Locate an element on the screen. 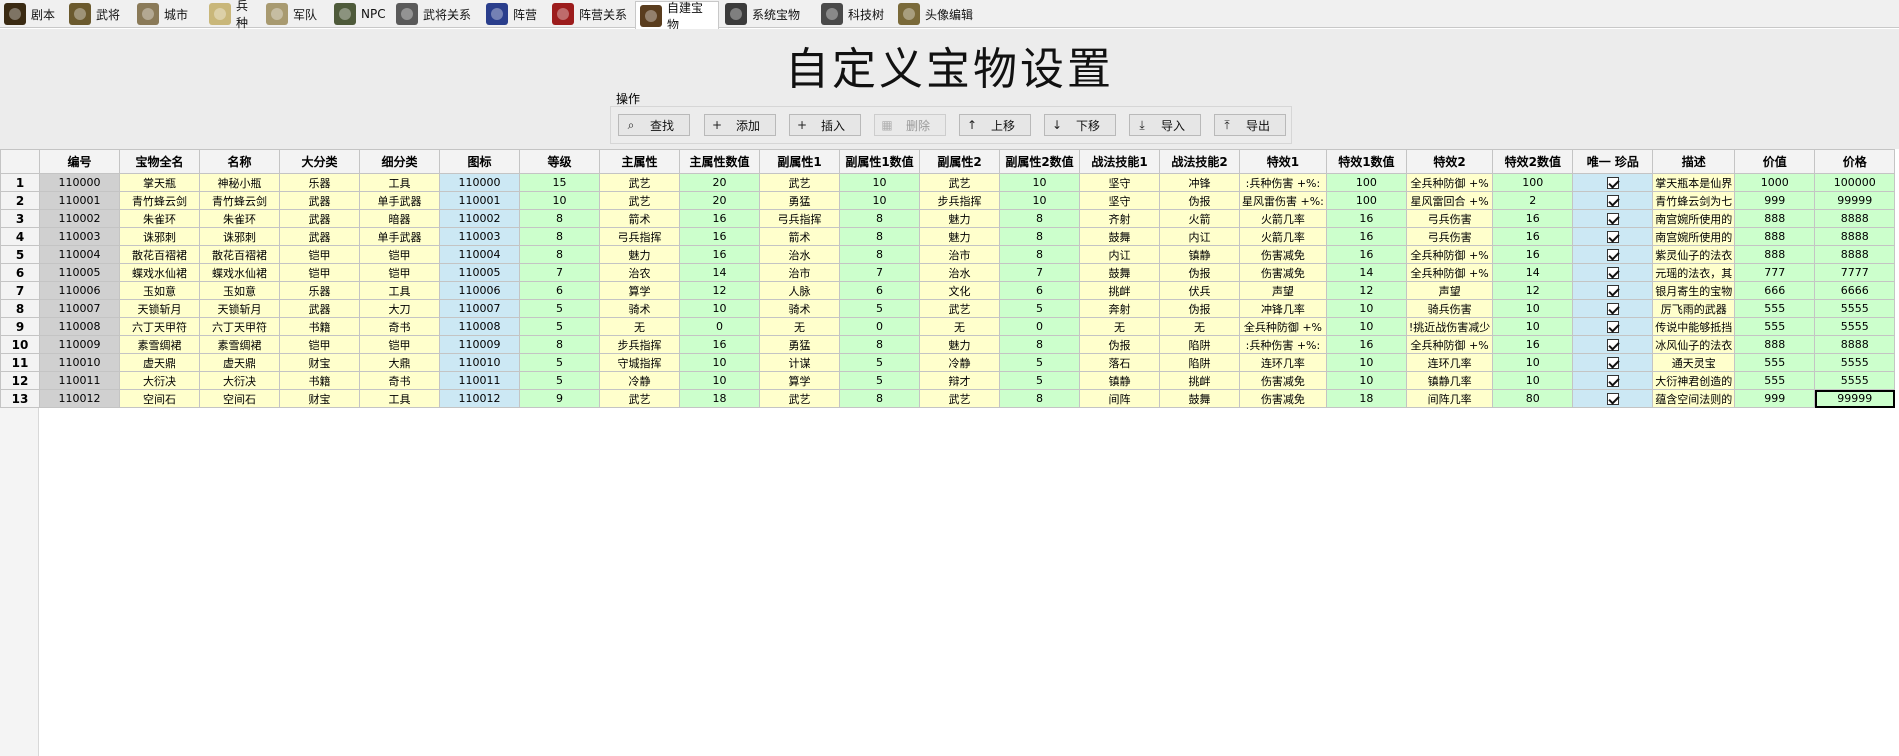 The height and width of the screenshot is (756, 1899). table-cell: 天锁斩月 is located at coordinates (239, 308).